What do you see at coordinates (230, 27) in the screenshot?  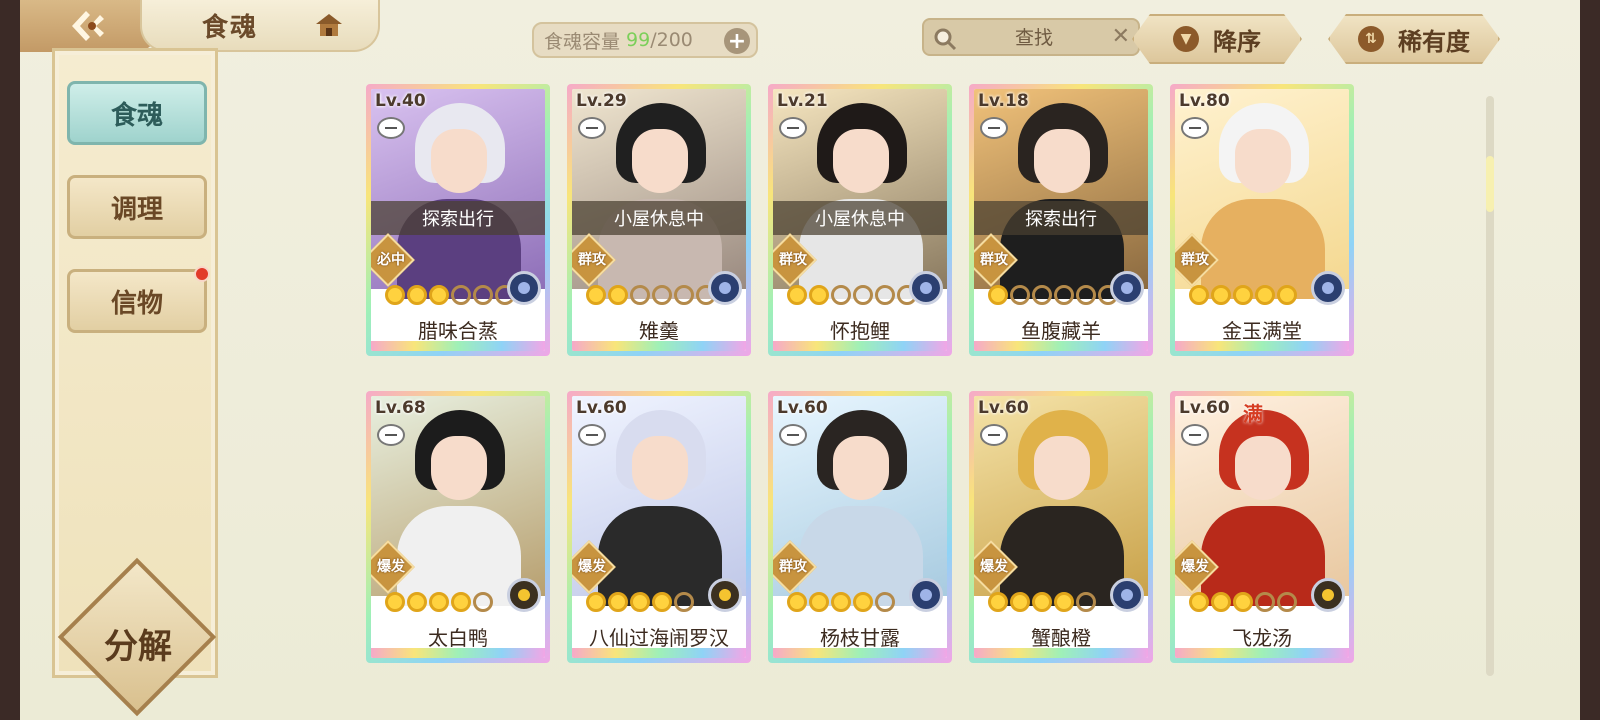 I see `page-title: 食魂` at bounding box center [230, 27].